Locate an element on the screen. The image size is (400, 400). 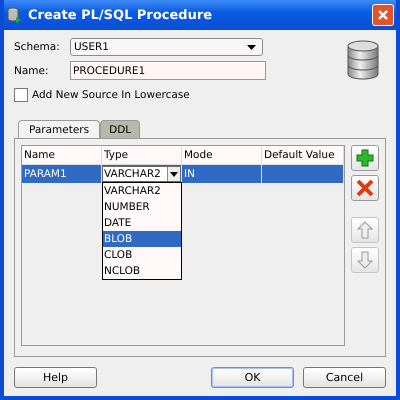
schema-label: Schema: is located at coordinates (37, 47).